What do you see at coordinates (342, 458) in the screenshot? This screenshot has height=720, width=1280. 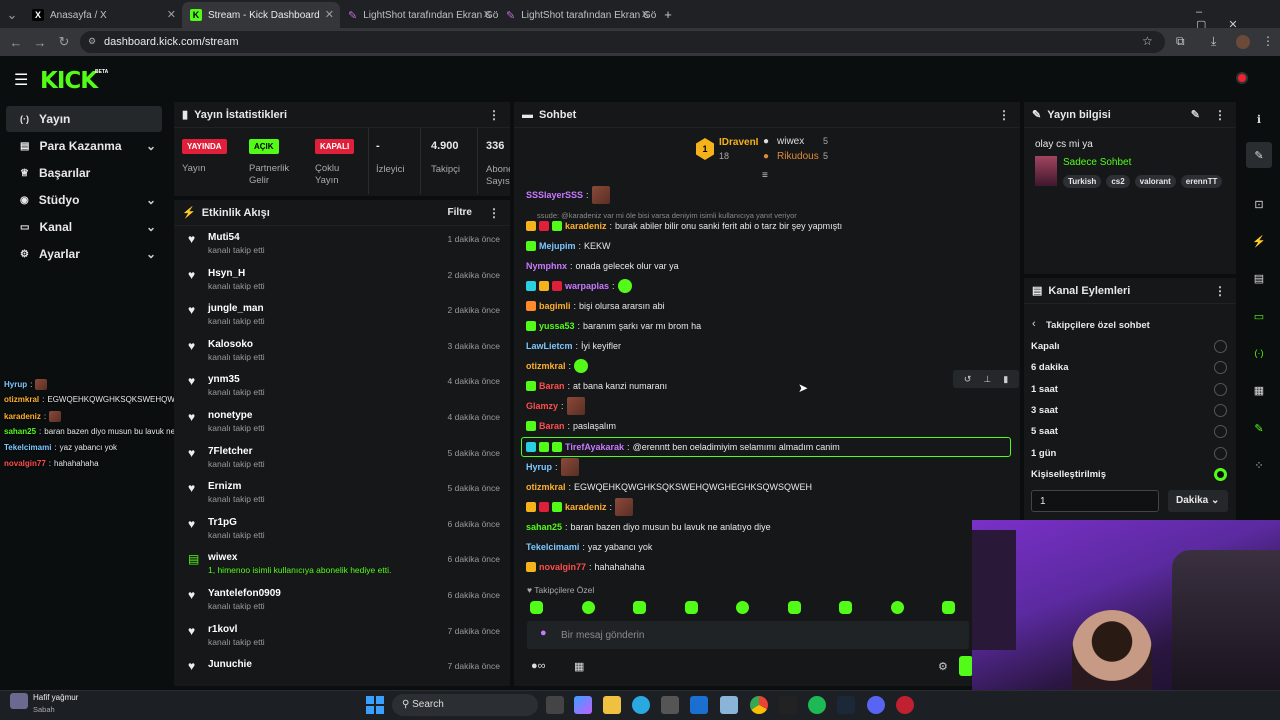 I see `event-row: ♥ 7Fletcher kanalı takip etti 5 dakika önce` at bounding box center [342, 458].